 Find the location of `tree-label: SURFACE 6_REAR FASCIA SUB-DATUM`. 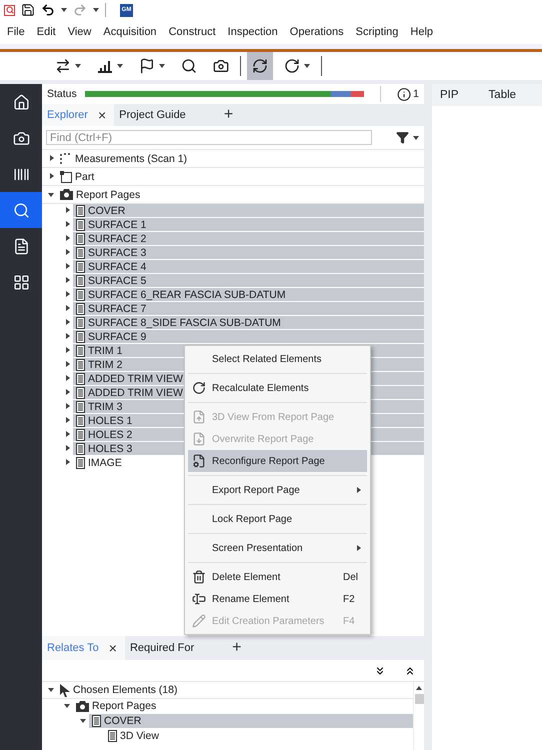

tree-label: SURFACE 6_REAR FASCIA SUB-DATUM is located at coordinates (187, 294).